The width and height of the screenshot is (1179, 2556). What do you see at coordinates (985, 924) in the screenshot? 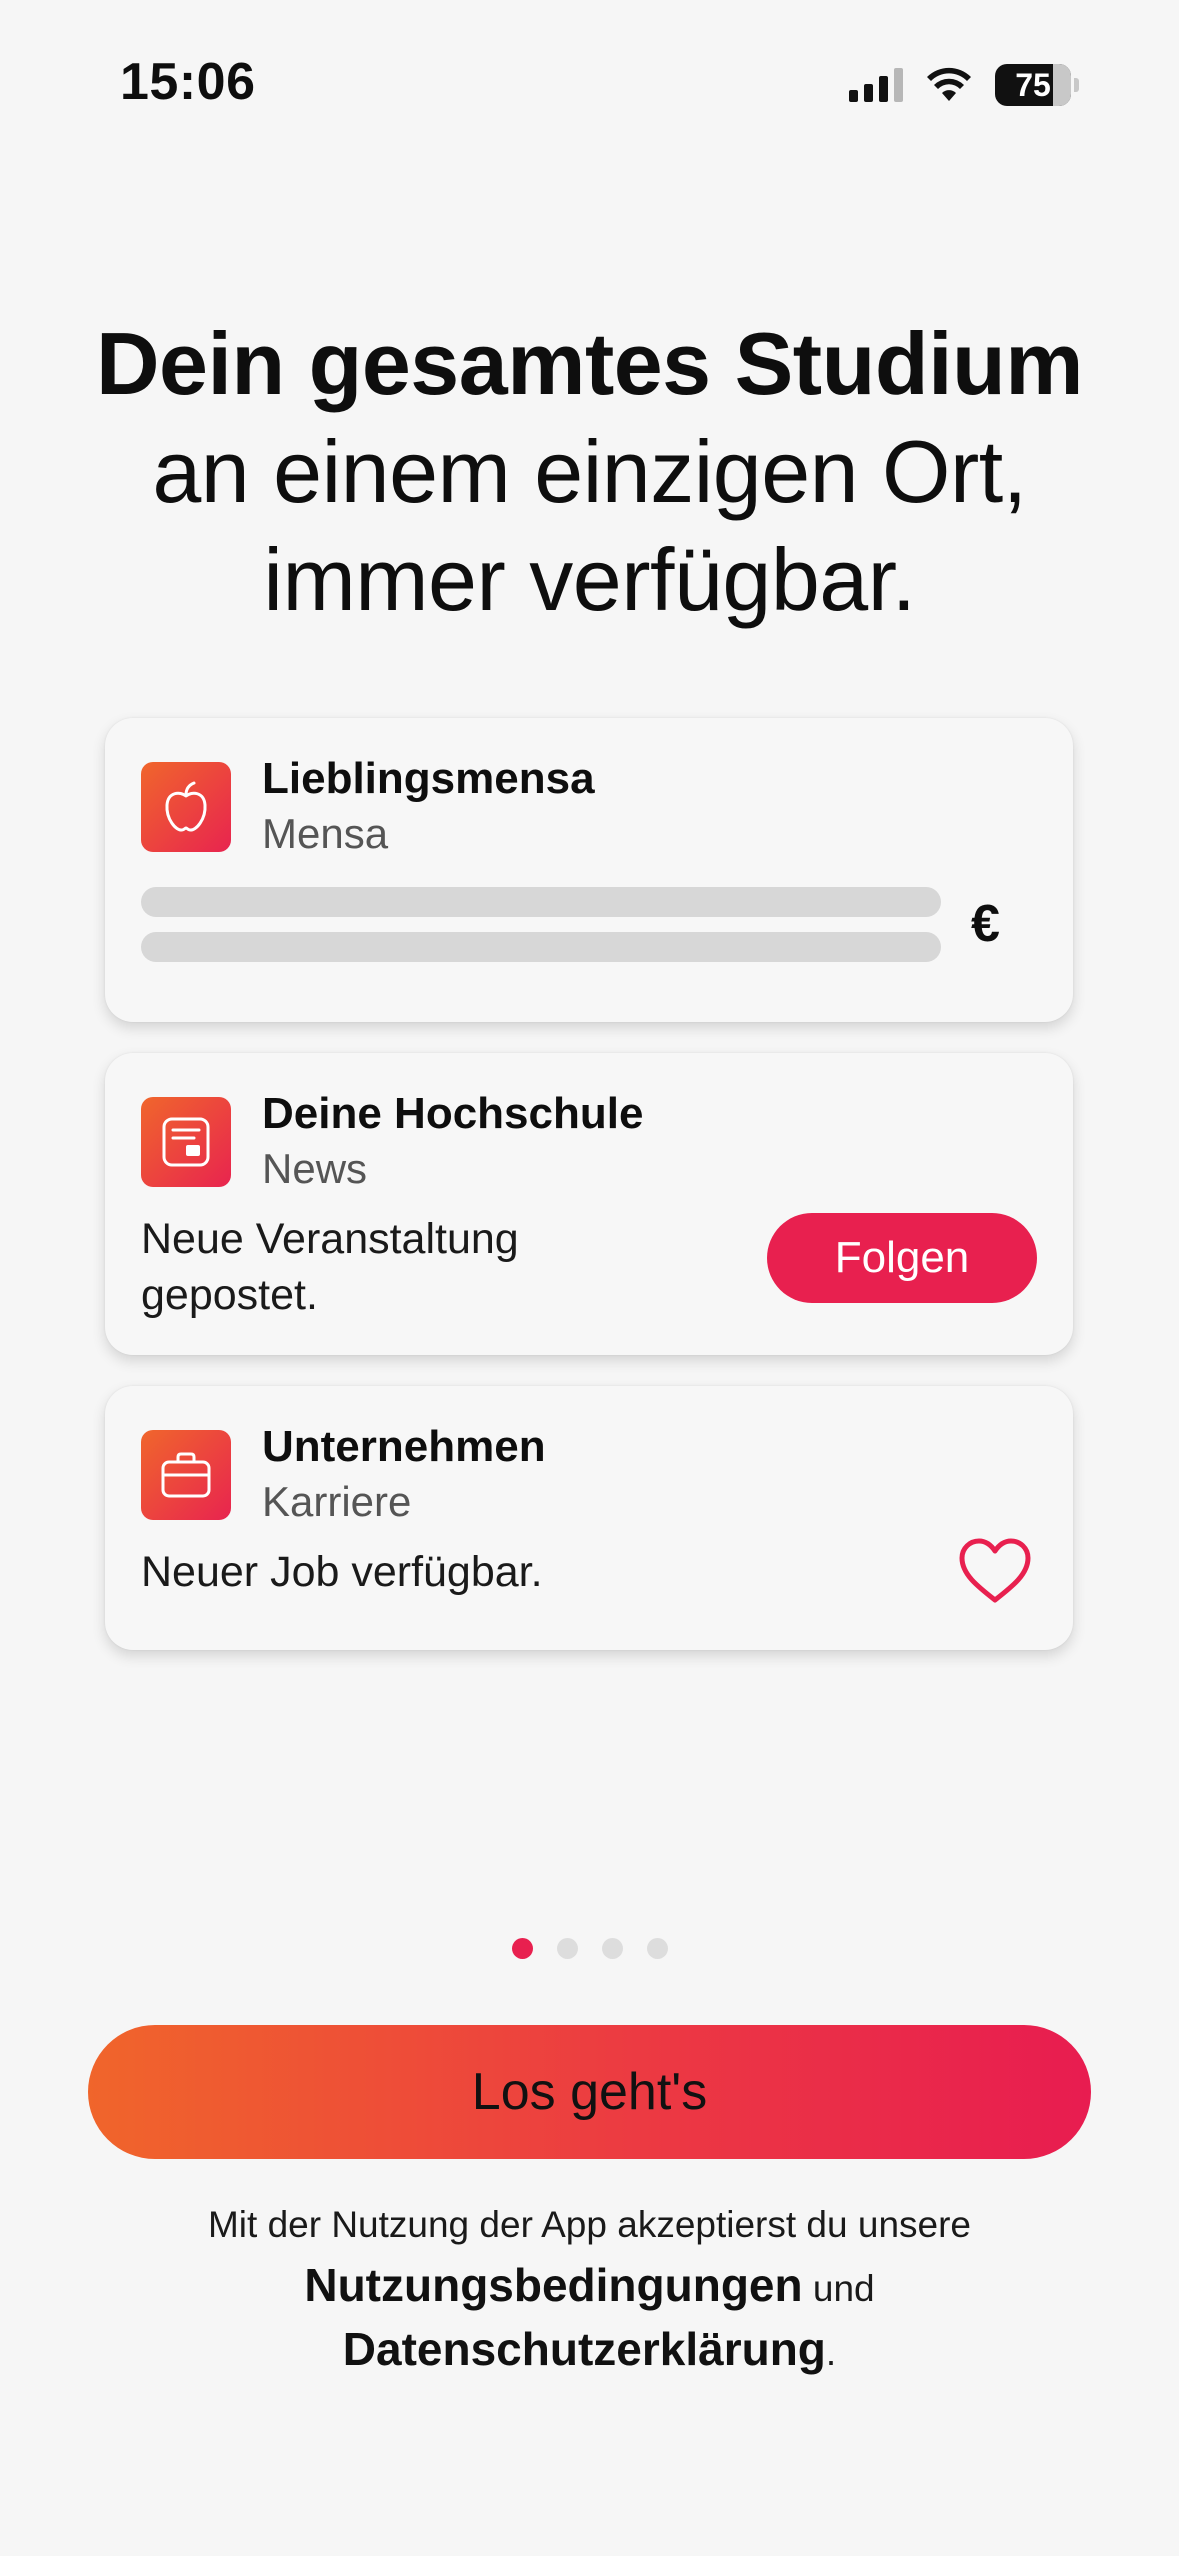
I see `euro-icon: €` at bounding box center [985, 924].